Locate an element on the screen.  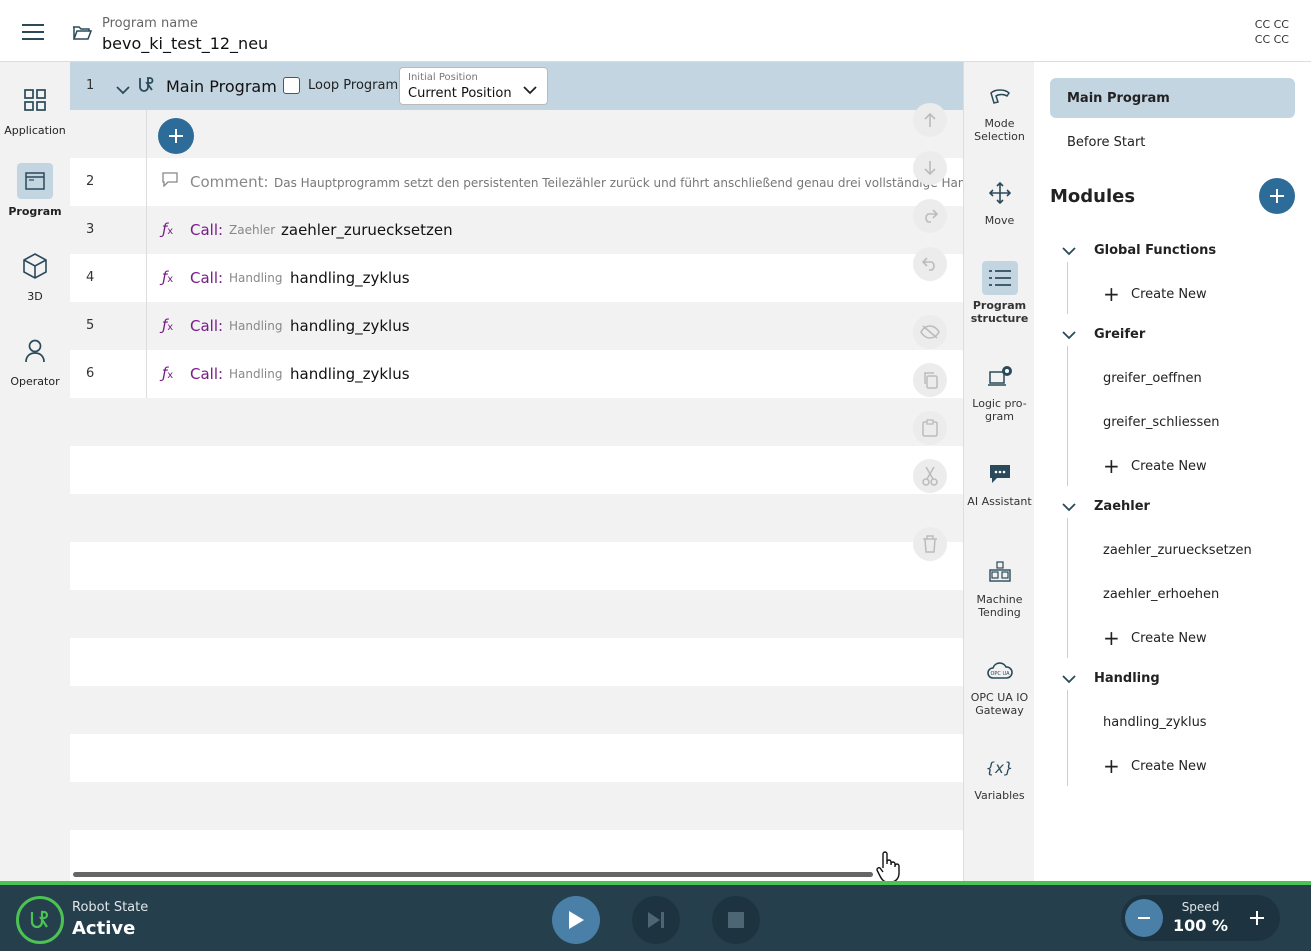
table-row: 6 ƒx Call: Handling handling_zyklus is located at coordinates (516, 374).